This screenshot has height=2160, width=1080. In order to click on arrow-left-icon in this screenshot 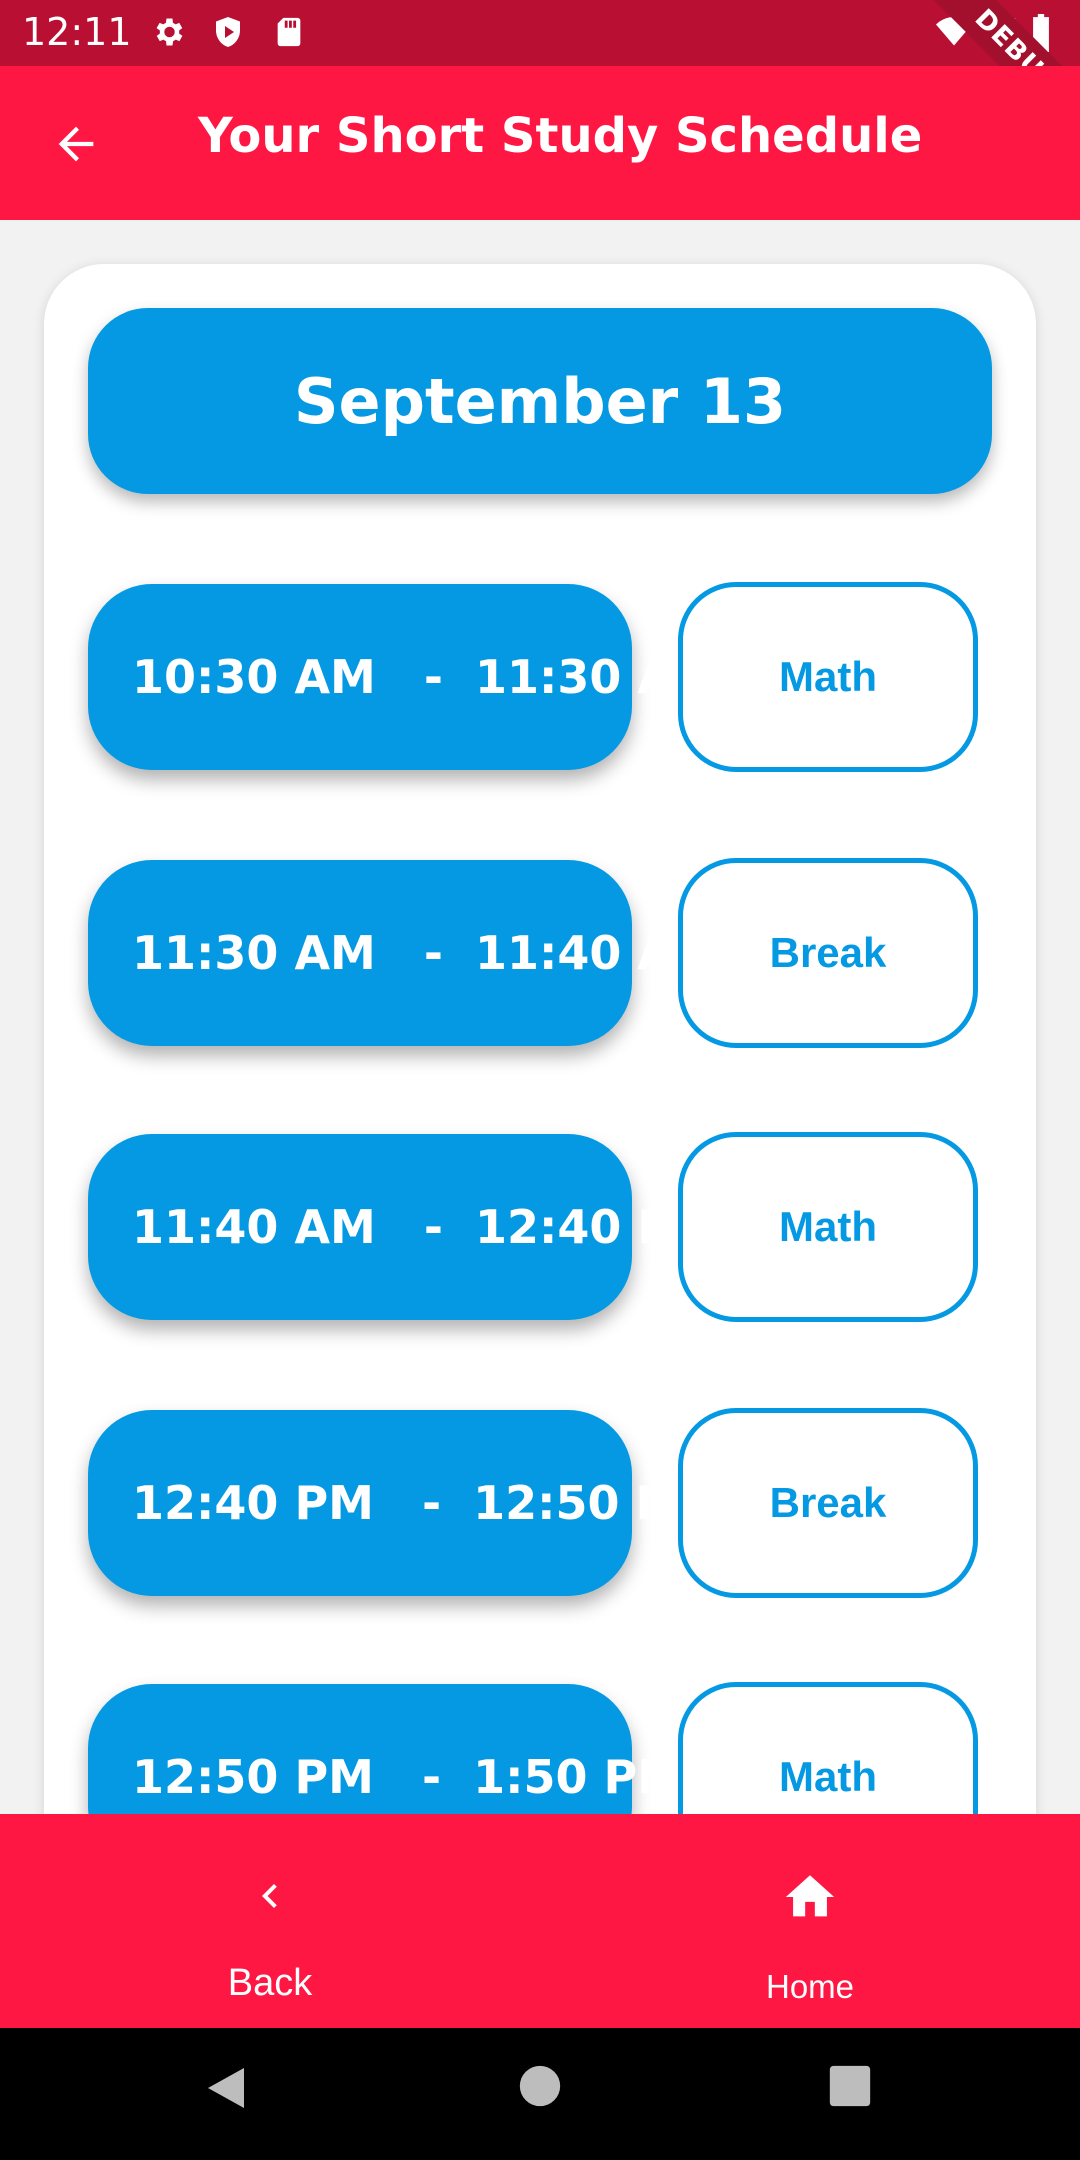, I will do `click(76, 146)`.